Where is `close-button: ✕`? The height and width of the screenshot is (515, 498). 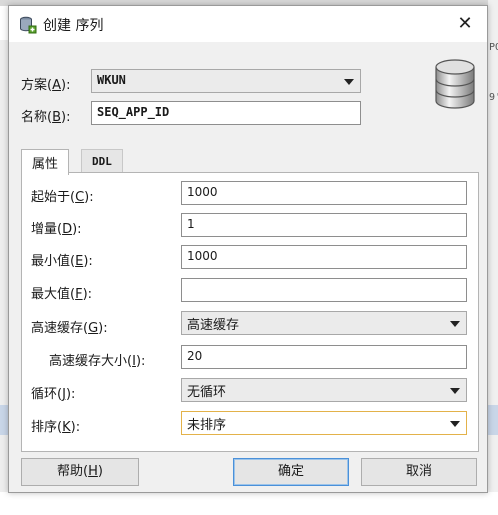 close-button: ✕ is located at coordinates (465, 24).